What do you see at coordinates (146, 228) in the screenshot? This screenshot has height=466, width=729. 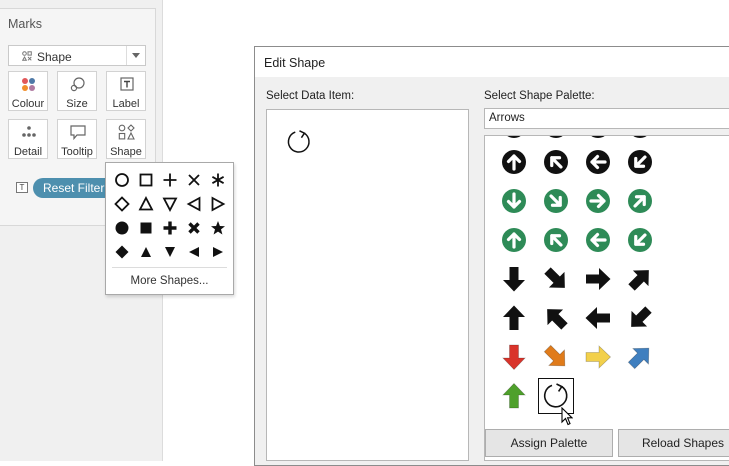 I see `square-filled-icon` at bounding box center [146, 228].